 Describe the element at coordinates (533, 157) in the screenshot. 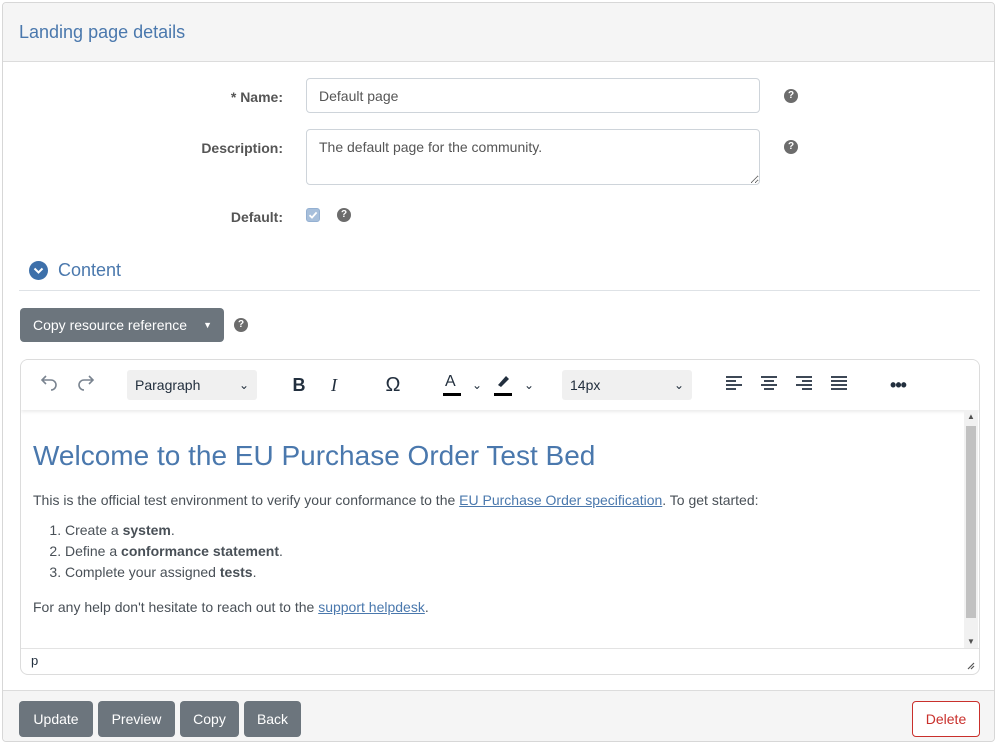

I see `description-textarea: The default page for the community.` at that location.